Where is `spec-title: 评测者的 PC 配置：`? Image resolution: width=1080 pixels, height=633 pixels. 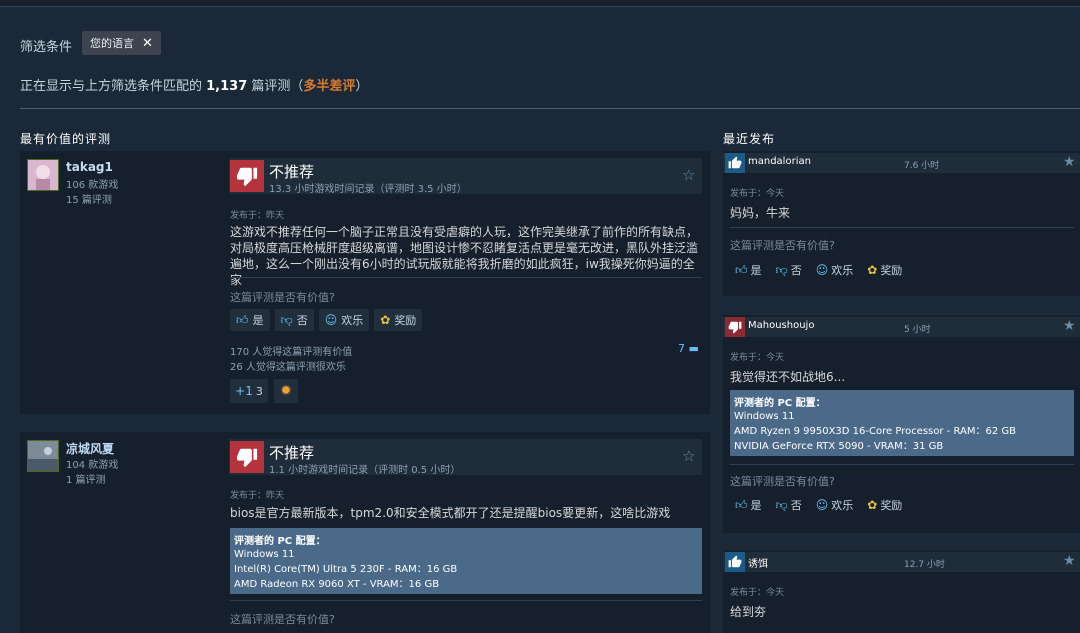
spec-title: 评测者的 PC 配置： is located at coordinates (280, 541).